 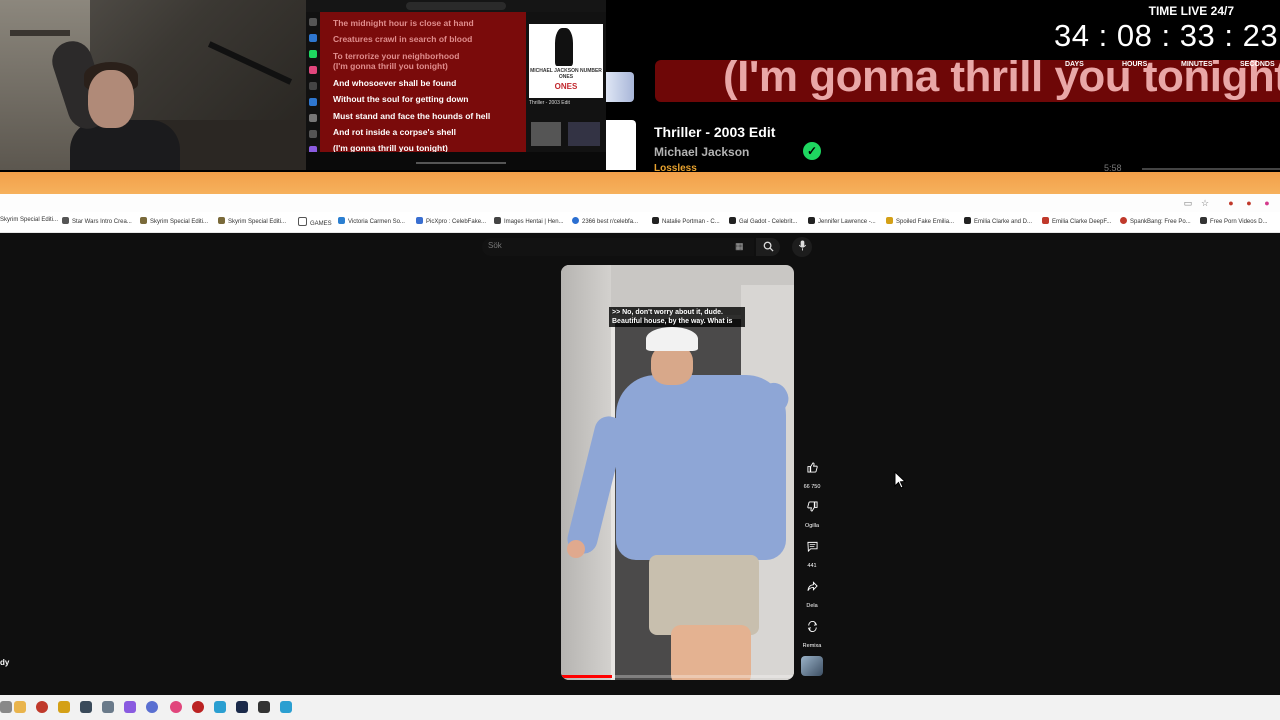 I want to click on voice-search-button, so click(x=802, y=247).